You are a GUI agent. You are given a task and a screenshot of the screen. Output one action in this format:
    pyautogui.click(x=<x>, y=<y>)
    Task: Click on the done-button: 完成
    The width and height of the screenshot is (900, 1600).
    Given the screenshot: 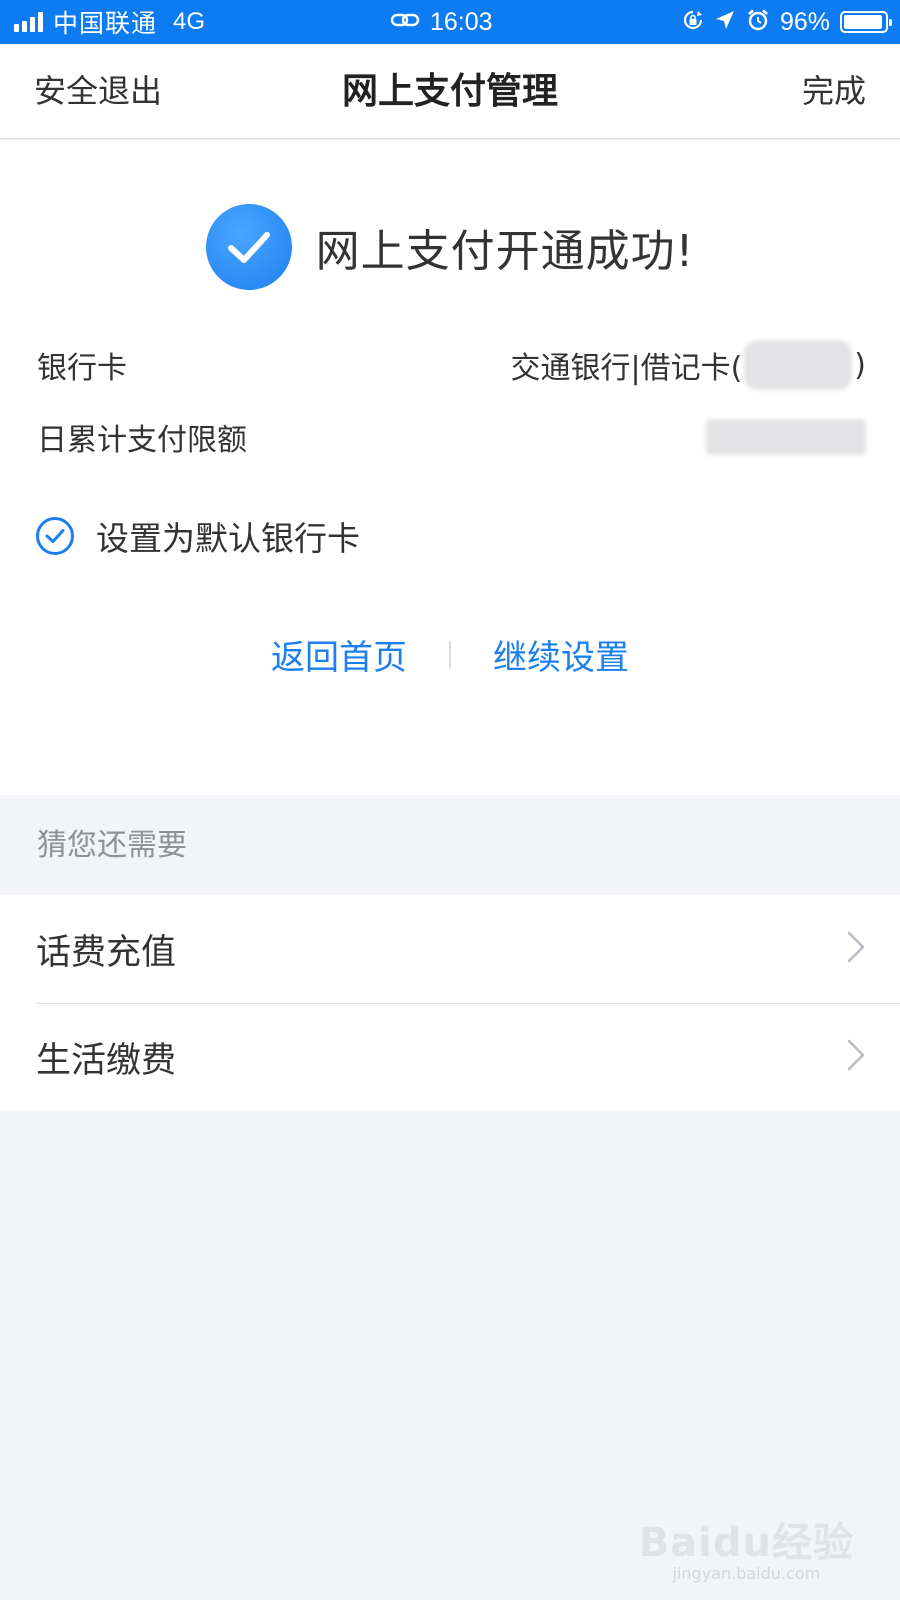 What is the action you would take?
    pyautogui.click(x=834, y=91)
    